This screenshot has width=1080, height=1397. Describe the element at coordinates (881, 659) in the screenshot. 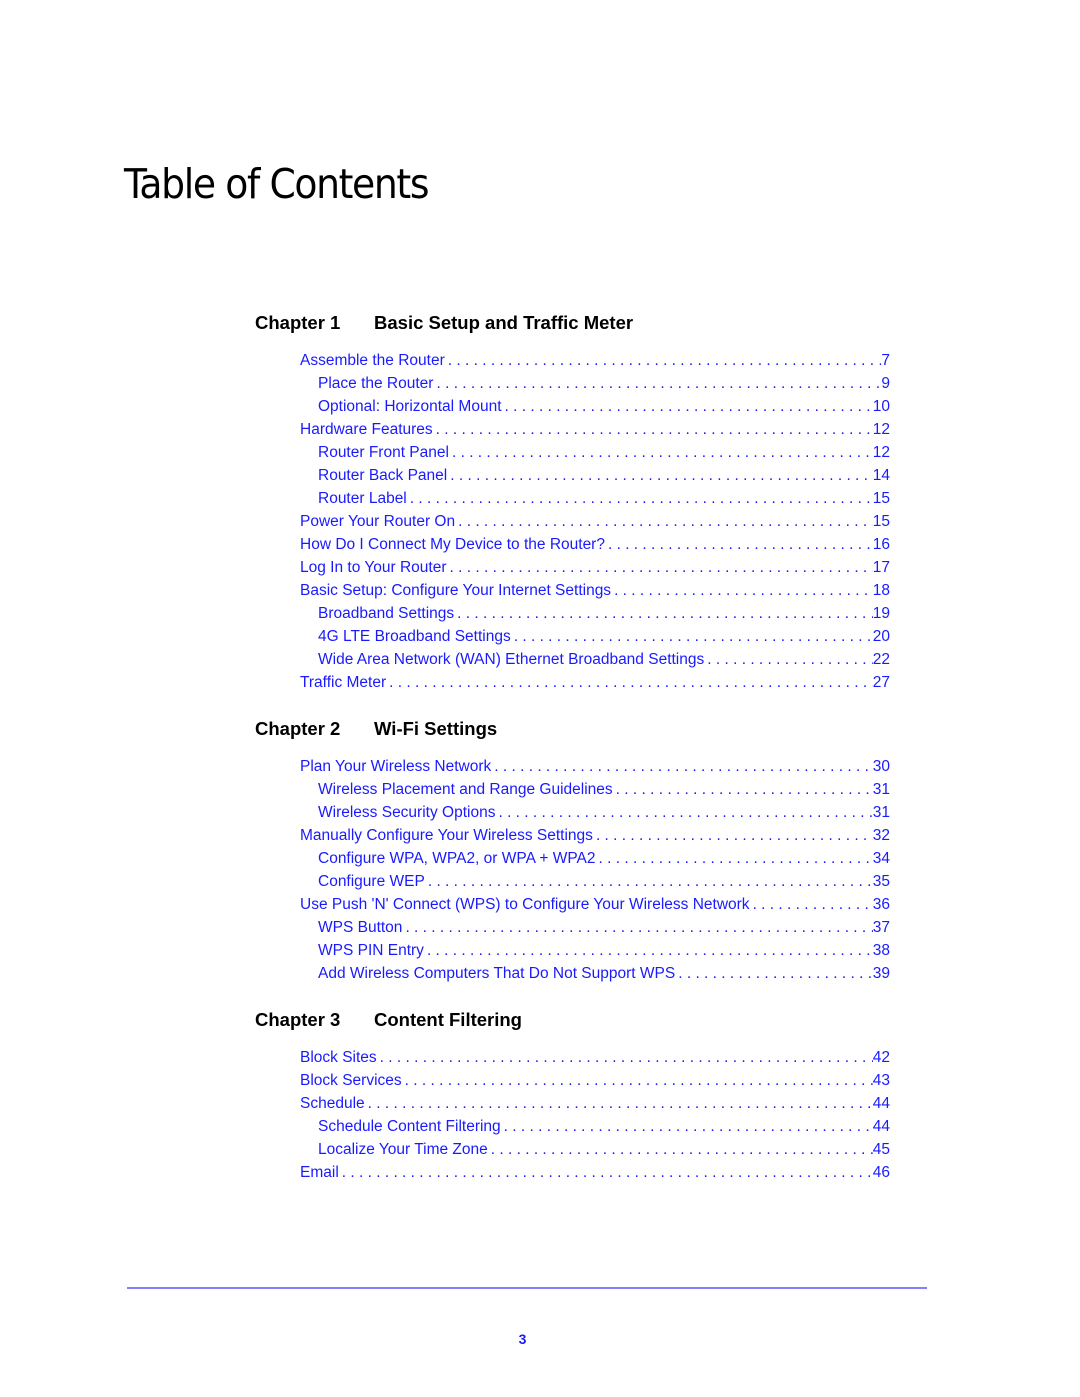

I see `toc-entry-page-number: 22` at that location.